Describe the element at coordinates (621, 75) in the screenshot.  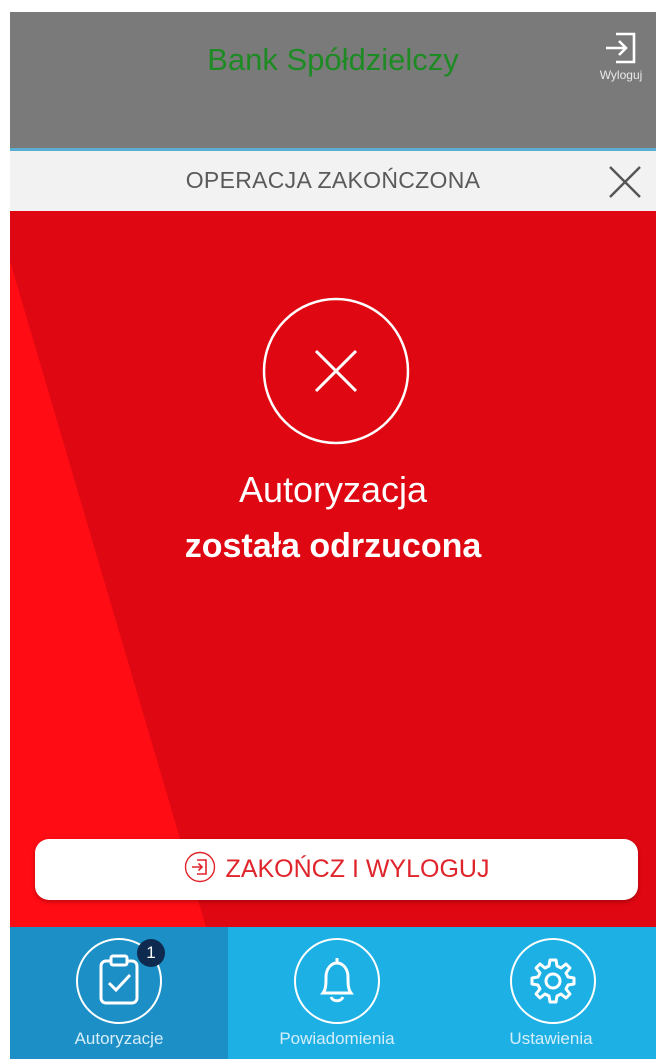
I see `logout-label: Wyloguj` at that location.